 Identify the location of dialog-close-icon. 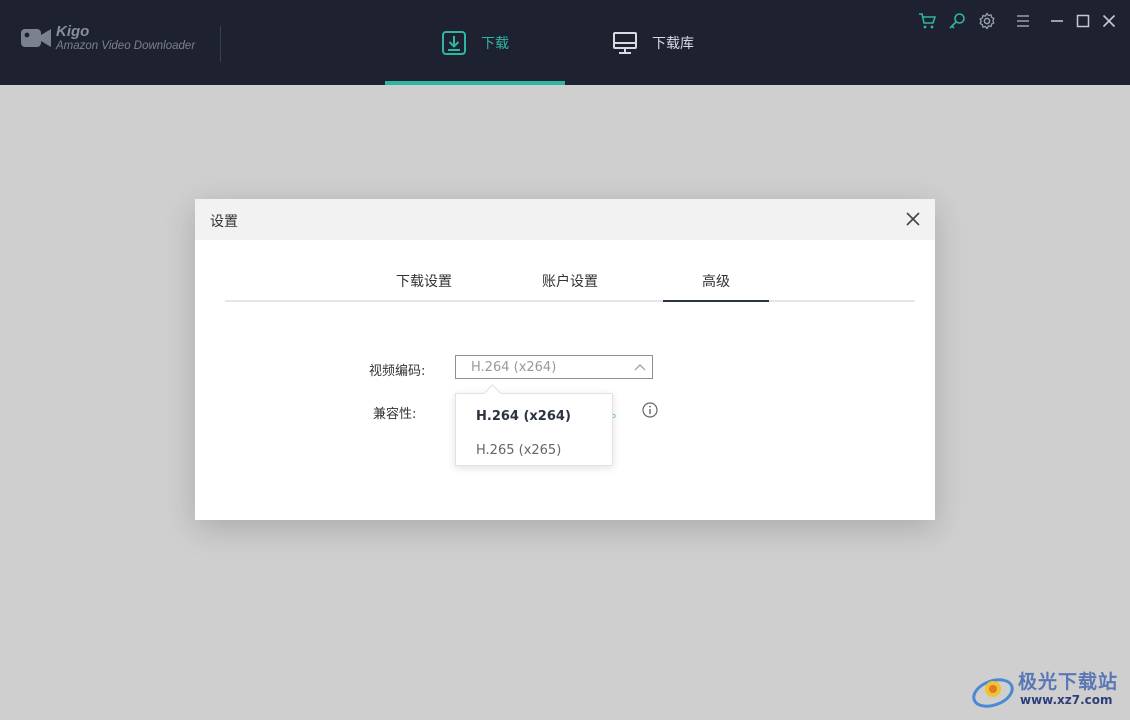
(913, 219).